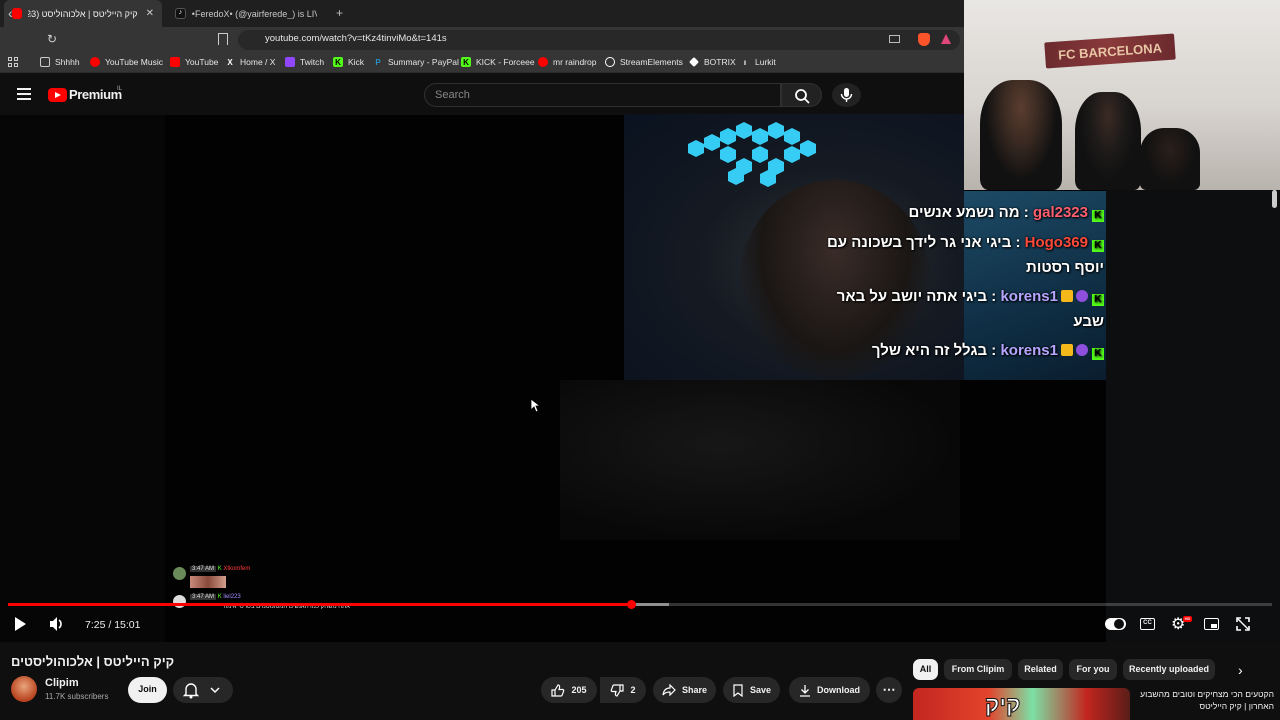 This screenshot has height=720, width=1280. Describe the element at coordinates (20, 624) in the screenshot. I see `play-button` at that location.